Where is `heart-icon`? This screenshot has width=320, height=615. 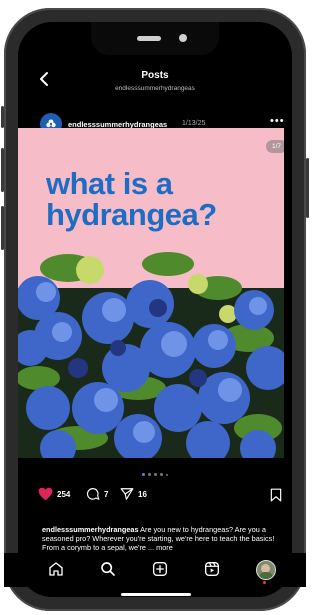 heart-icon is located at coordinates (45, 494).